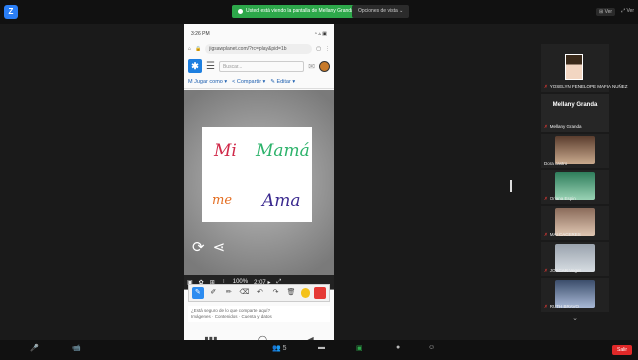 This screenshot has width=638, height=360. What do you see at coordinates (398, 347) in the screenshot?
I see `record-icon: ●` at bounding box center [398, 347].